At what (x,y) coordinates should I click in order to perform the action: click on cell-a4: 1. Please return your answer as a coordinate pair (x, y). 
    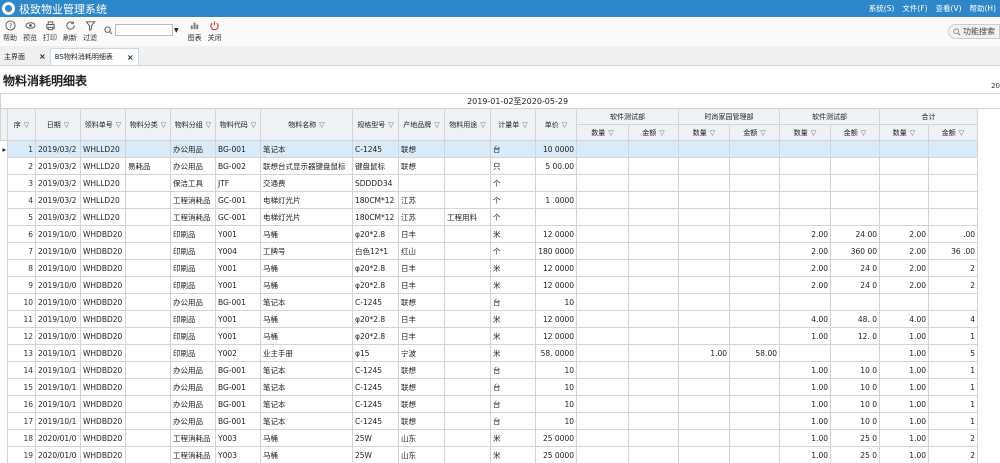
    Looking at the image, I should click on (953, 404).